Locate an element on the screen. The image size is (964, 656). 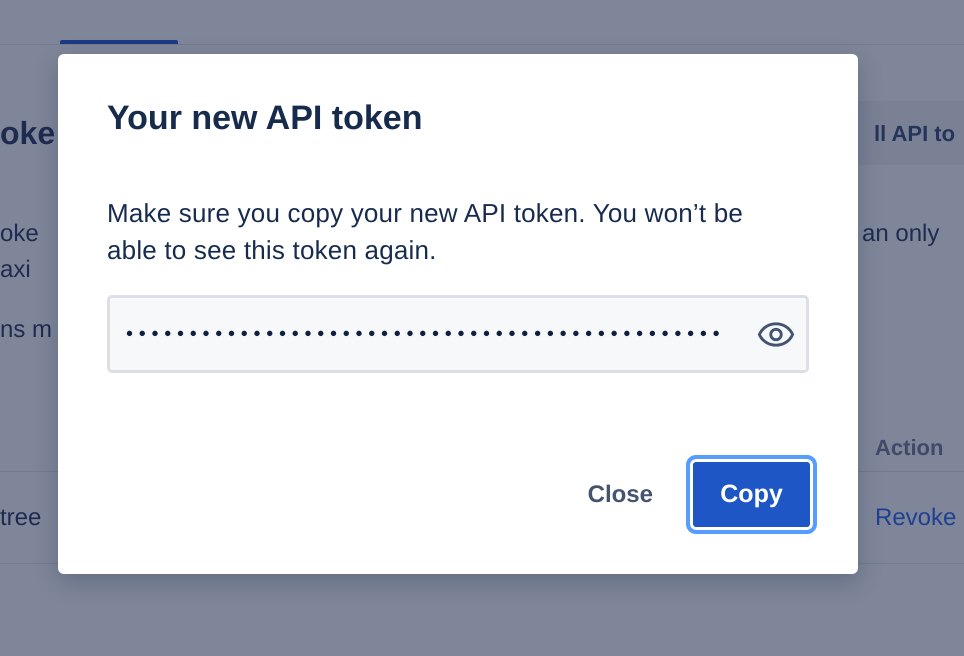
copy-button: Copy is located at coordinates (751, 494).